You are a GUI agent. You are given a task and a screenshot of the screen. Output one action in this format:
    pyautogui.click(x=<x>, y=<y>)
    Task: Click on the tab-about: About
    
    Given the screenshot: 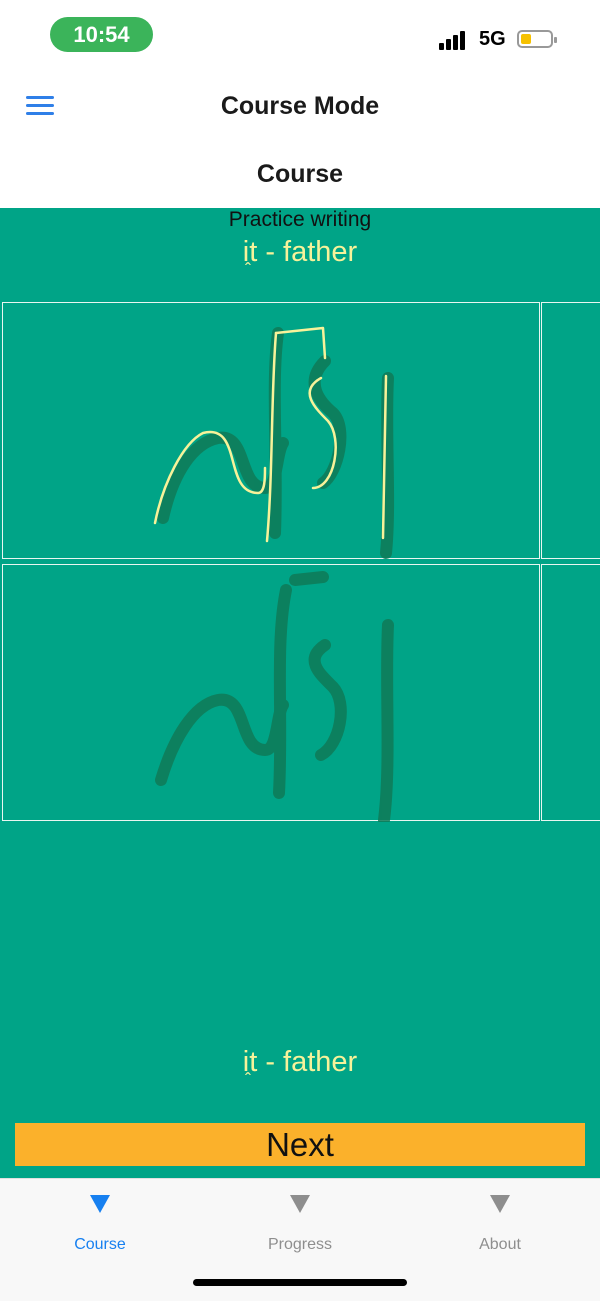 What is the action you would take?
    pyautogui.click(x=500, y=1224)
    